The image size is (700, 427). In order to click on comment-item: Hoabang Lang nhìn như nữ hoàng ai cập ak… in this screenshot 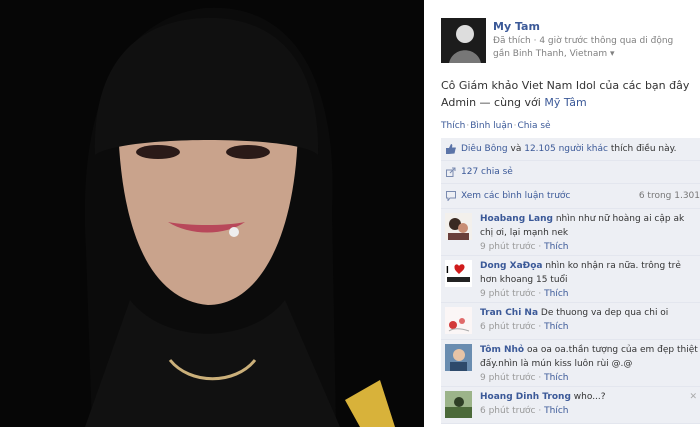, I will do `click(570, 232)`.